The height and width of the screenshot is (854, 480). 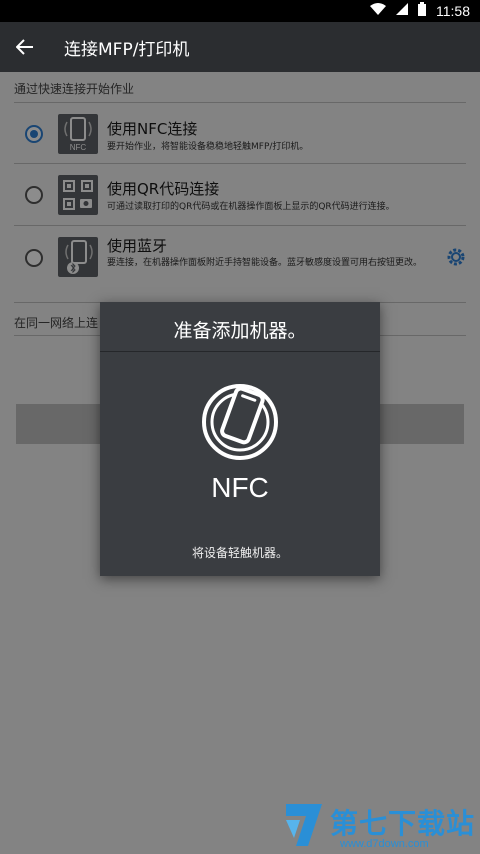 I want to click on watermark-text: 第七下载站, so click(x=403, y=823).